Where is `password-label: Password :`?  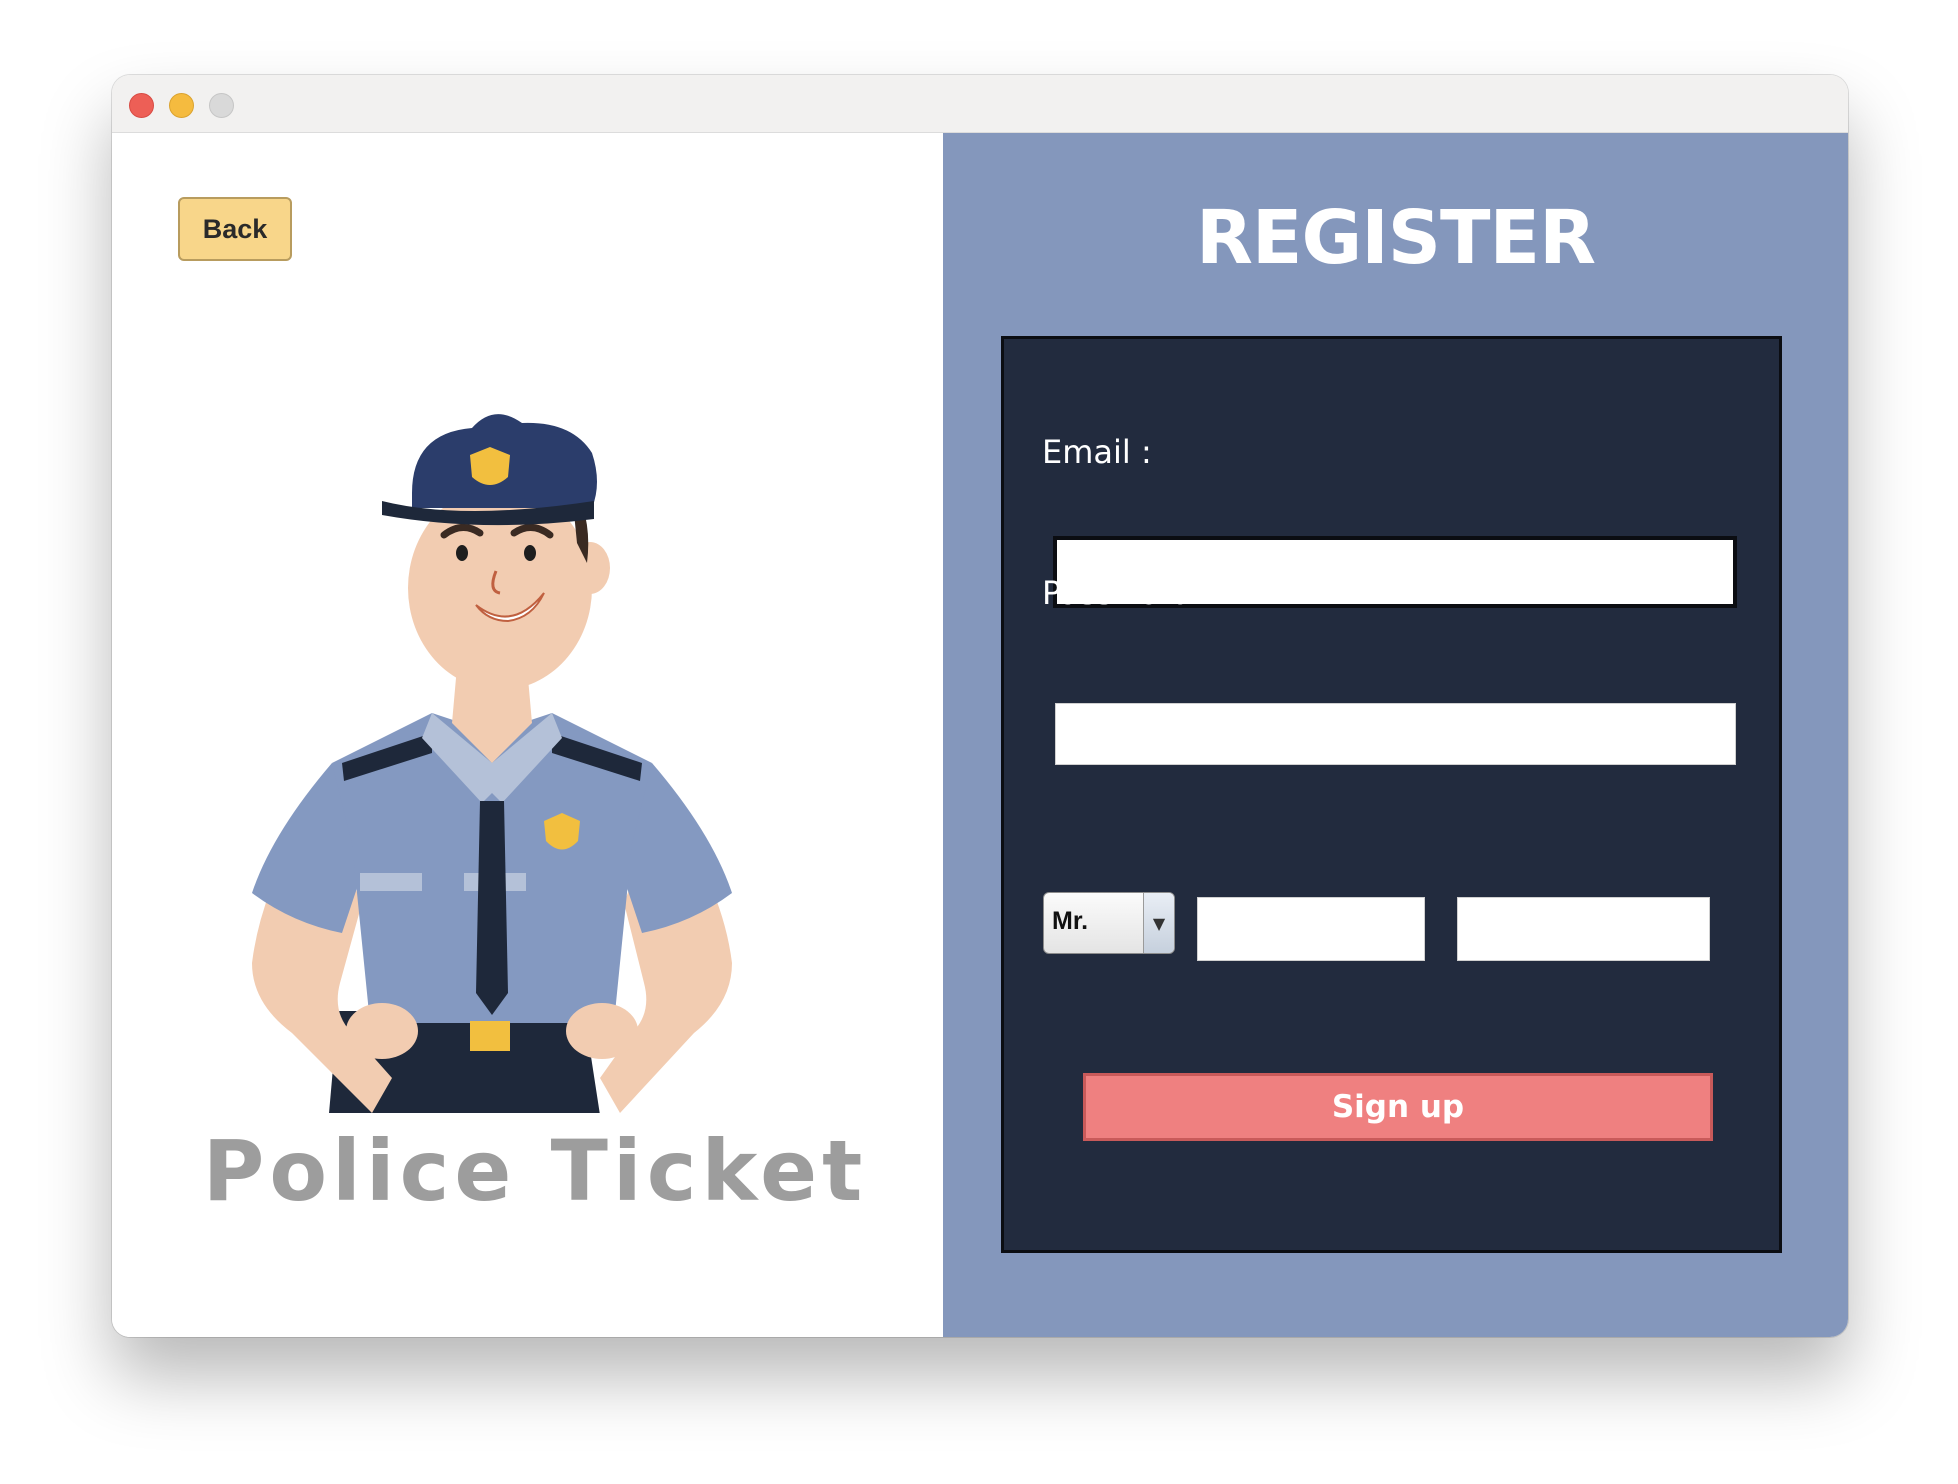 password-label: Password : is located at coordinates (1127, 593).